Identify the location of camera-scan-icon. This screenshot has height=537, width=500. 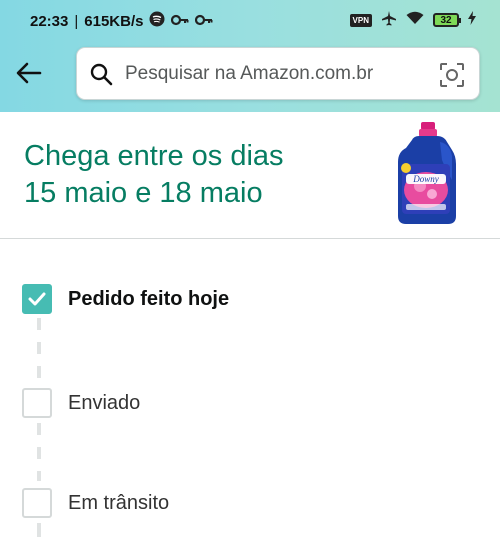
(452, 75).